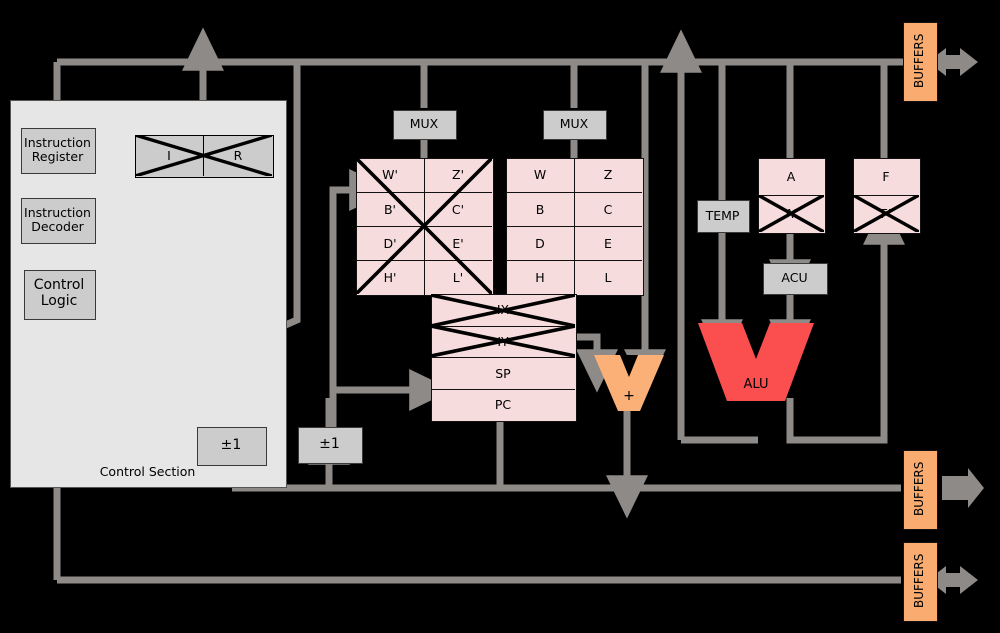  What do you see at coordinates (424, 226) in the screenshot?
I see `shadow-register-crossout` at bounding box center [424, 226].